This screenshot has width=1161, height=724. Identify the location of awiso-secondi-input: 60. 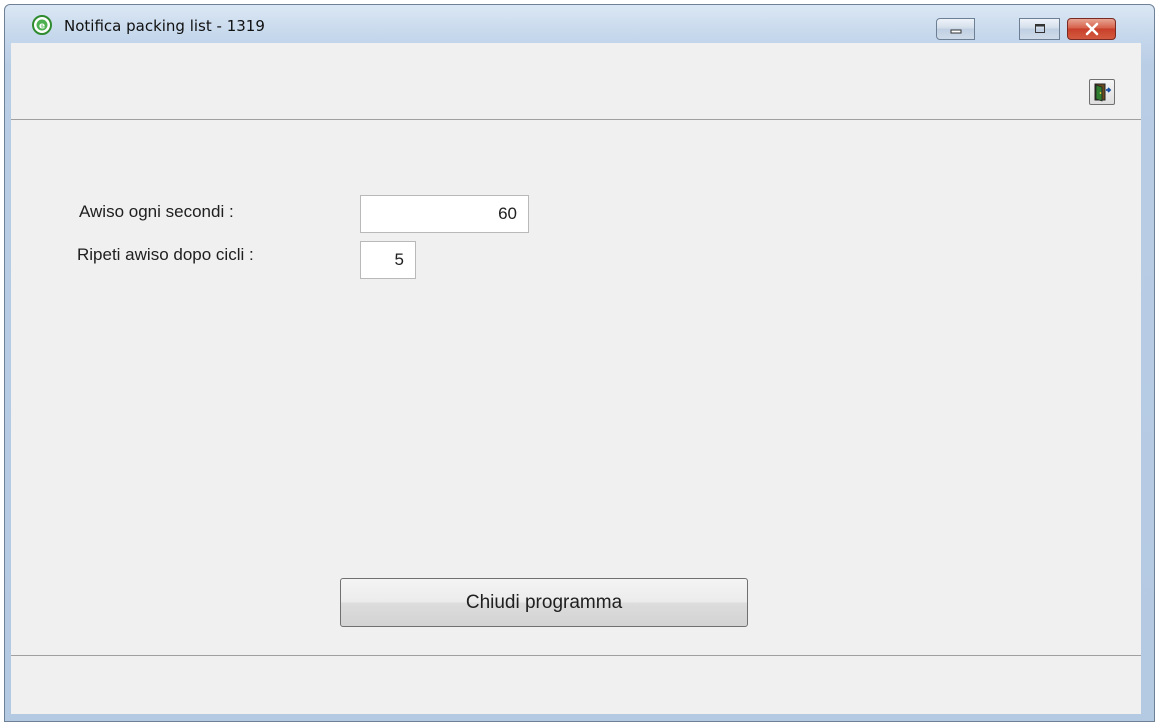
(444, 214).